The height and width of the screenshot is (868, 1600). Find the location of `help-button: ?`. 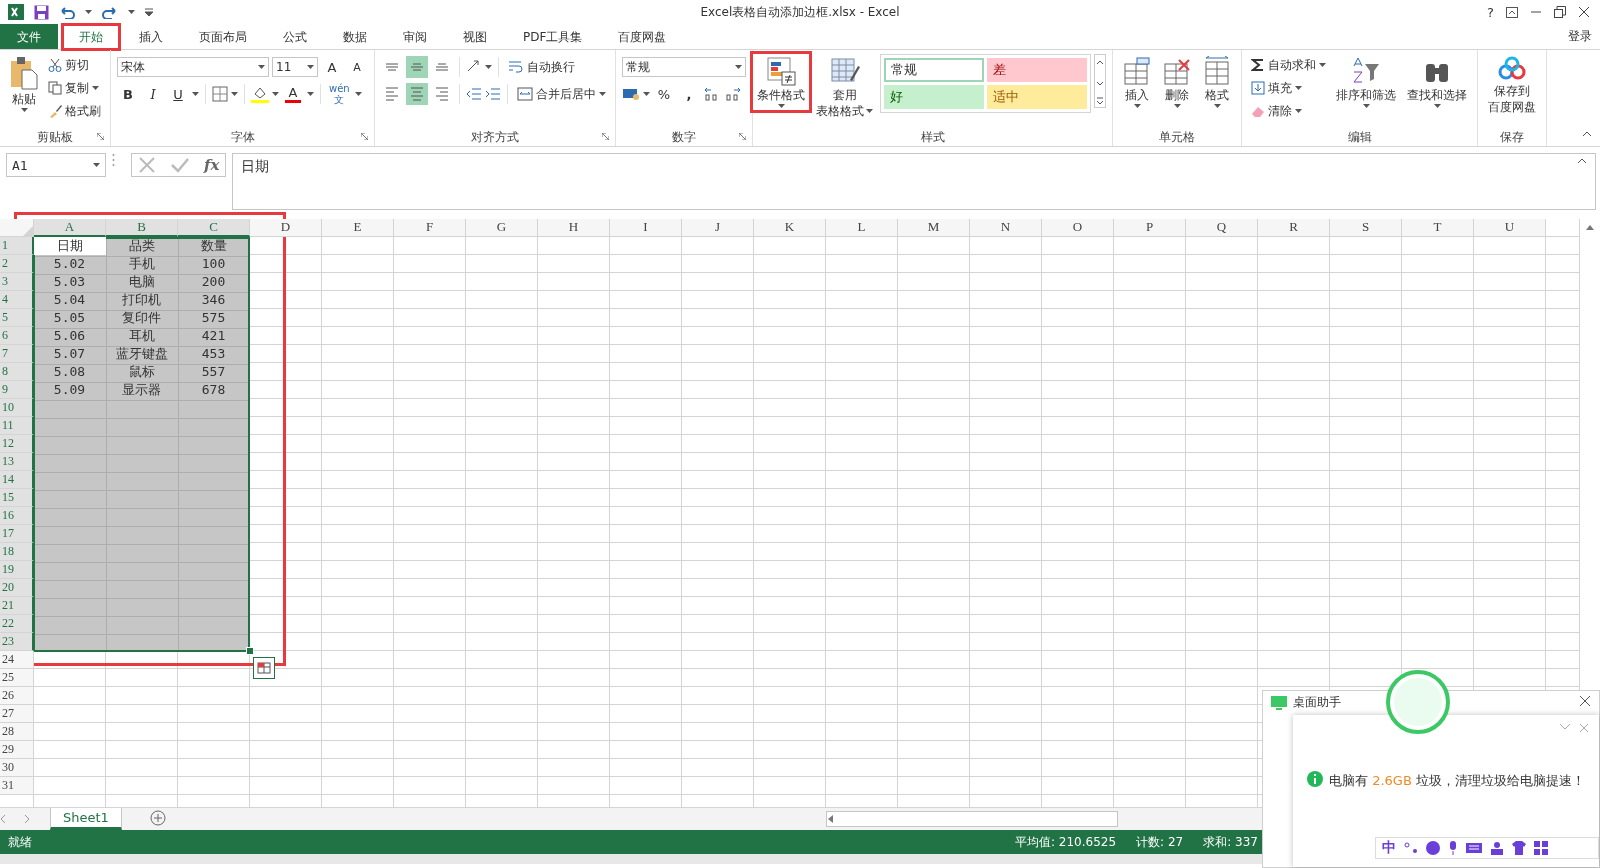

help-button: ? is located at coordinates (1490, 12).